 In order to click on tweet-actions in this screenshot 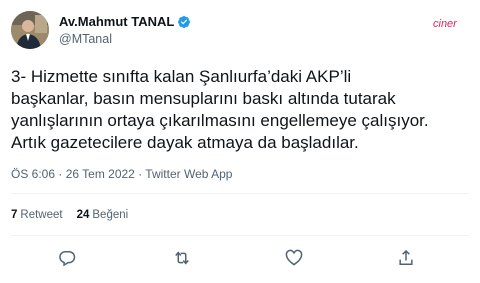, I will do `click(240, 259)`.